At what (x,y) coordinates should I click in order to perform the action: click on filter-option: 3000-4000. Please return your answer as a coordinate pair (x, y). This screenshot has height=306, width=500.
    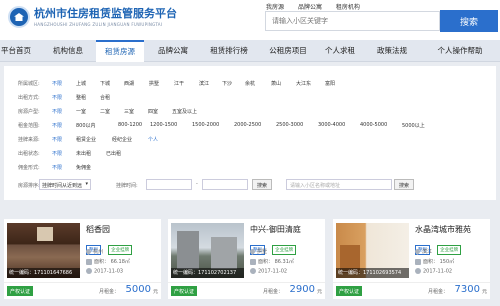
    Looking at the image, I should click on (331, 125).